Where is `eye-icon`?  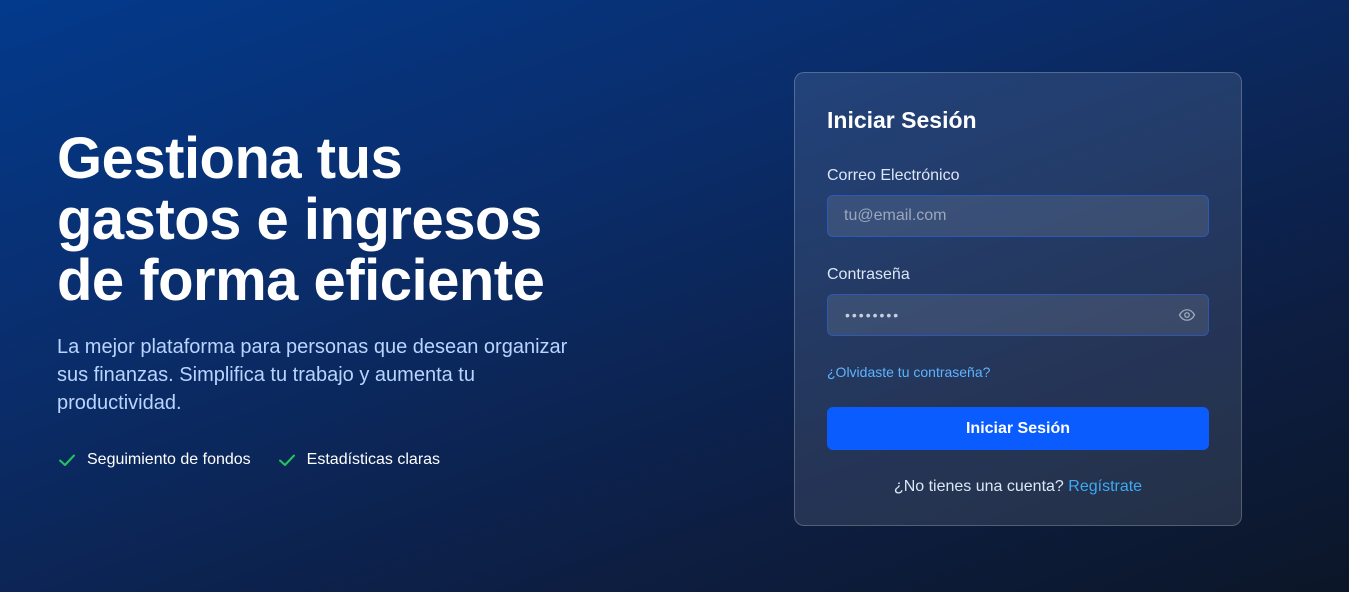
eye-icon is located at coordinates (1187, 315).